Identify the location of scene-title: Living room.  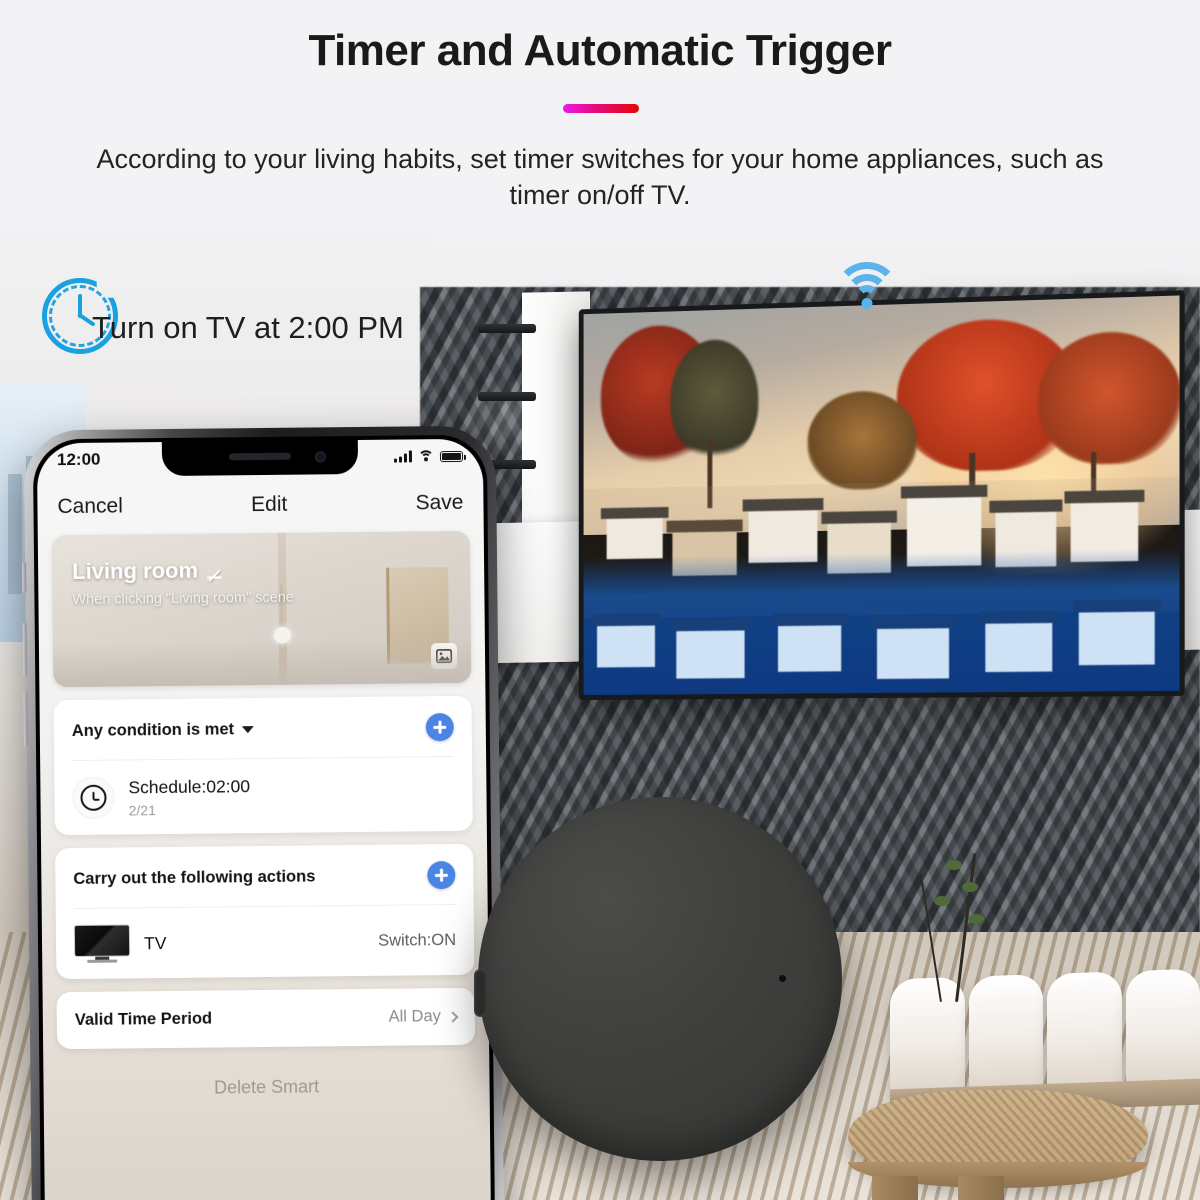
(135, 570).